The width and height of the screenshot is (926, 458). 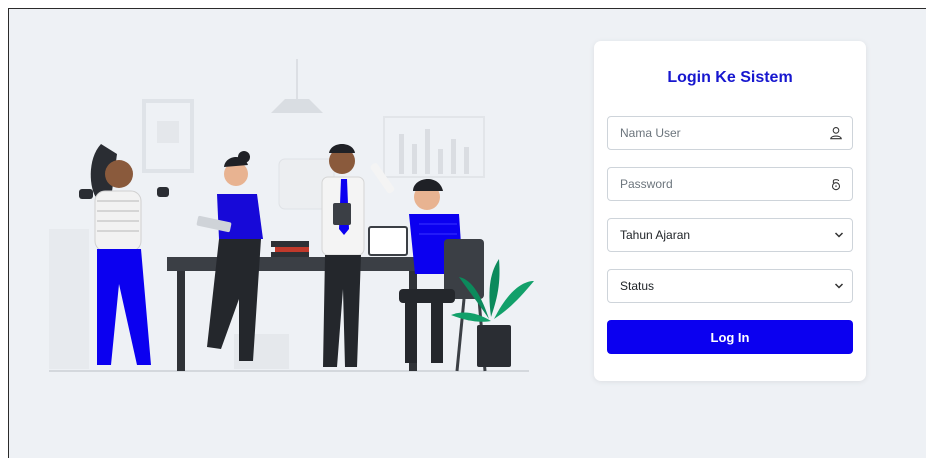 I want to click on laptop, so click(x=388, y=241).